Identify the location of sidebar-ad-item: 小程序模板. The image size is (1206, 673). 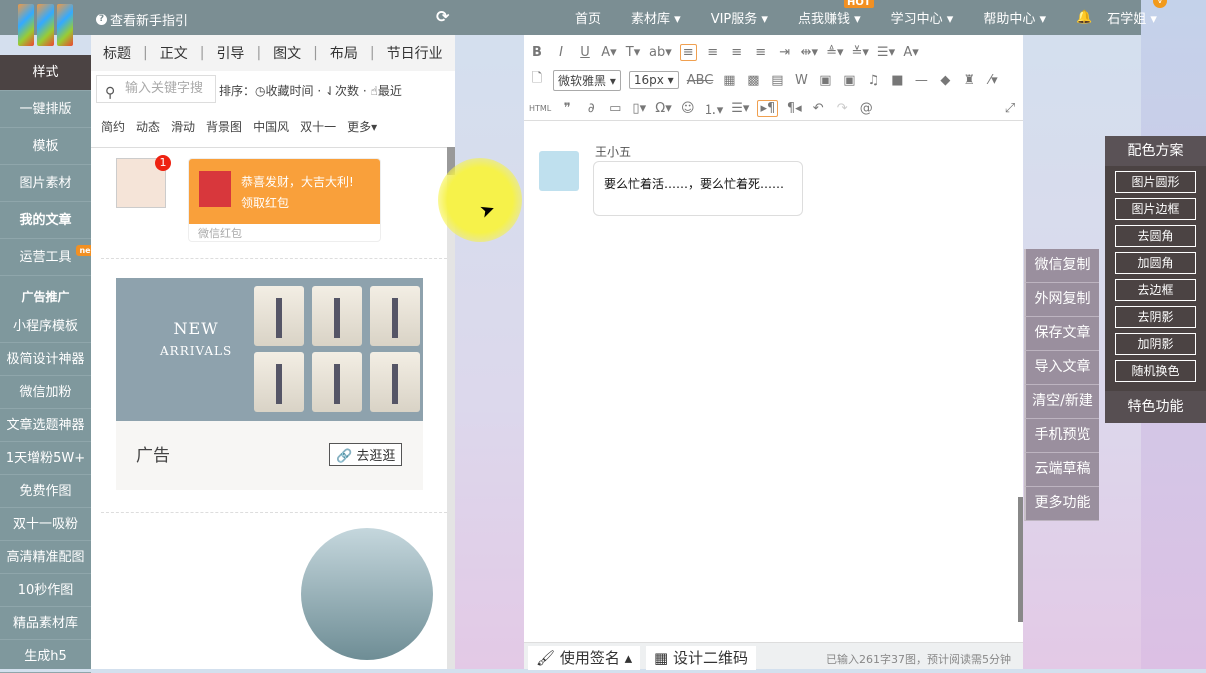
(45, 326).